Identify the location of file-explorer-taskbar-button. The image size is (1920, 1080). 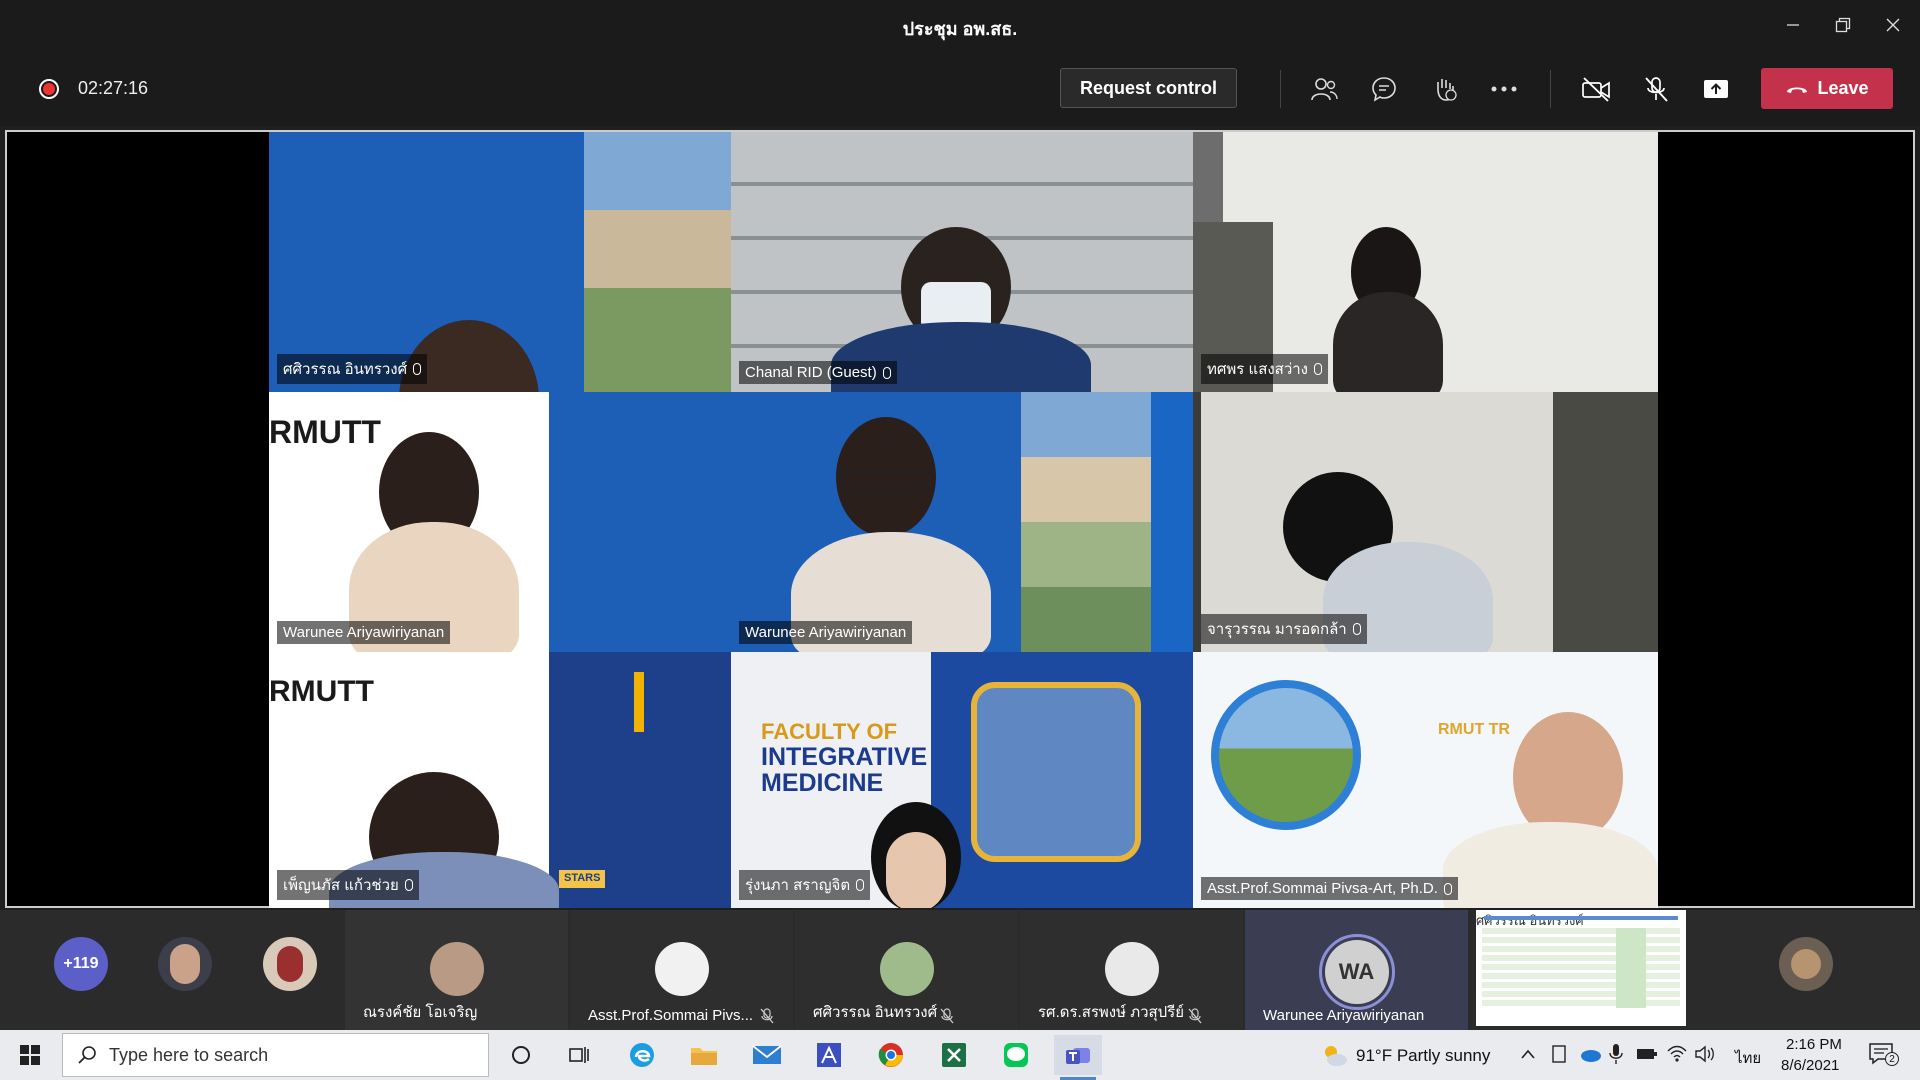
(704, 1055).